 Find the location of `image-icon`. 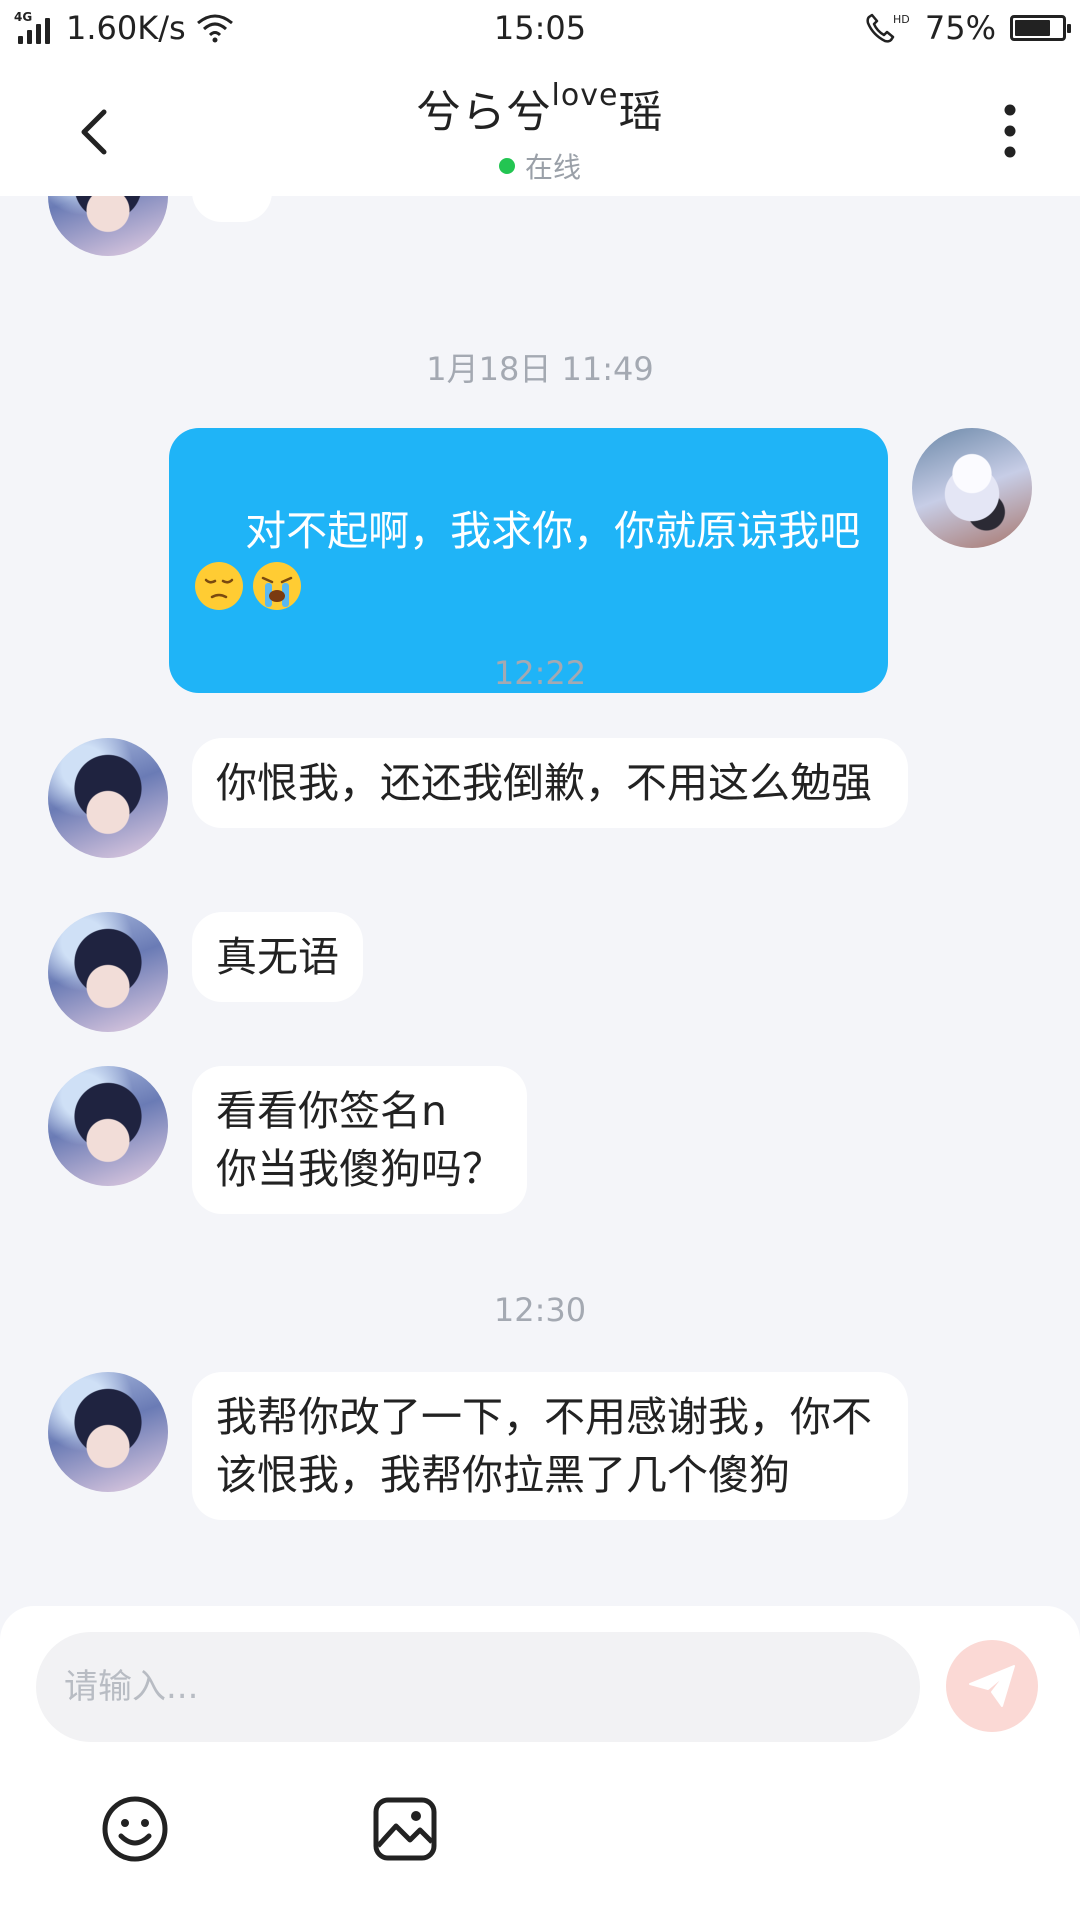

image-icon is located at coordinates (405, 1829).